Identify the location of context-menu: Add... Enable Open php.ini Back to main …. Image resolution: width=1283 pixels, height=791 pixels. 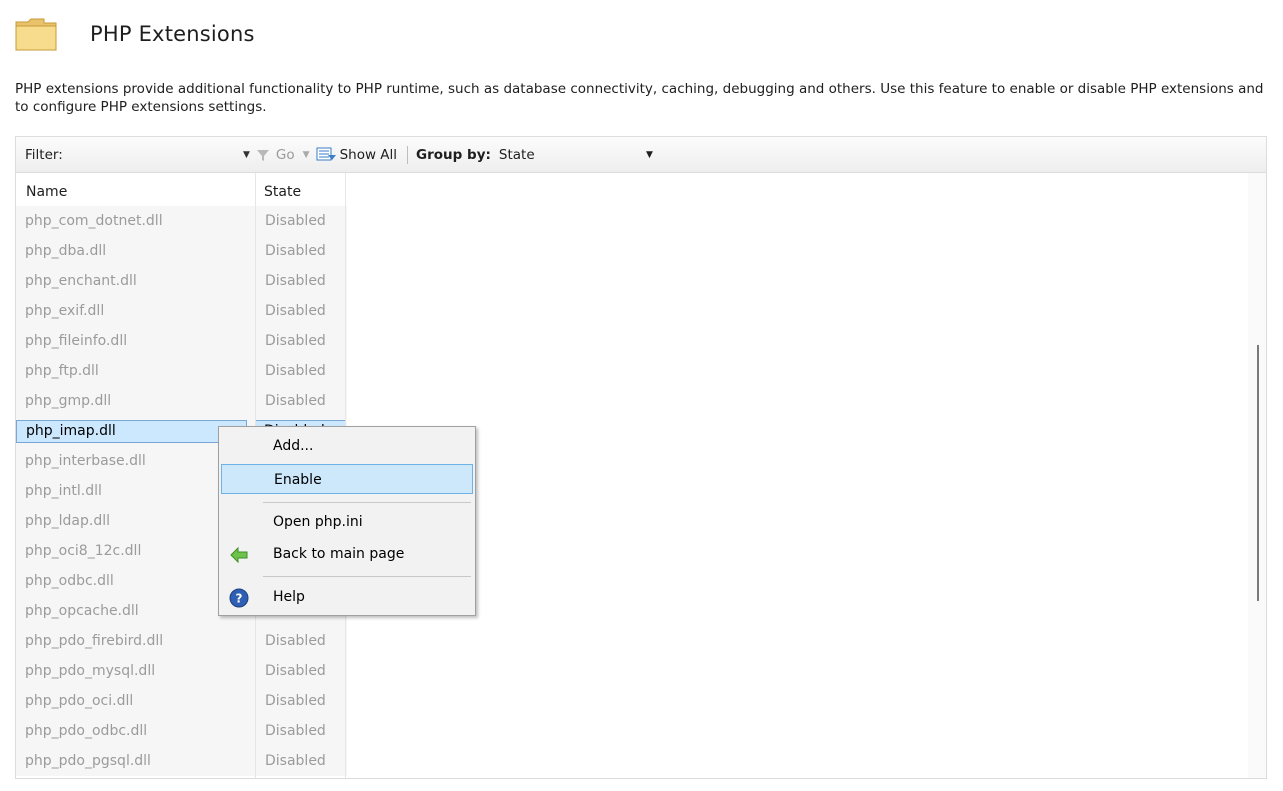
(347, 521).